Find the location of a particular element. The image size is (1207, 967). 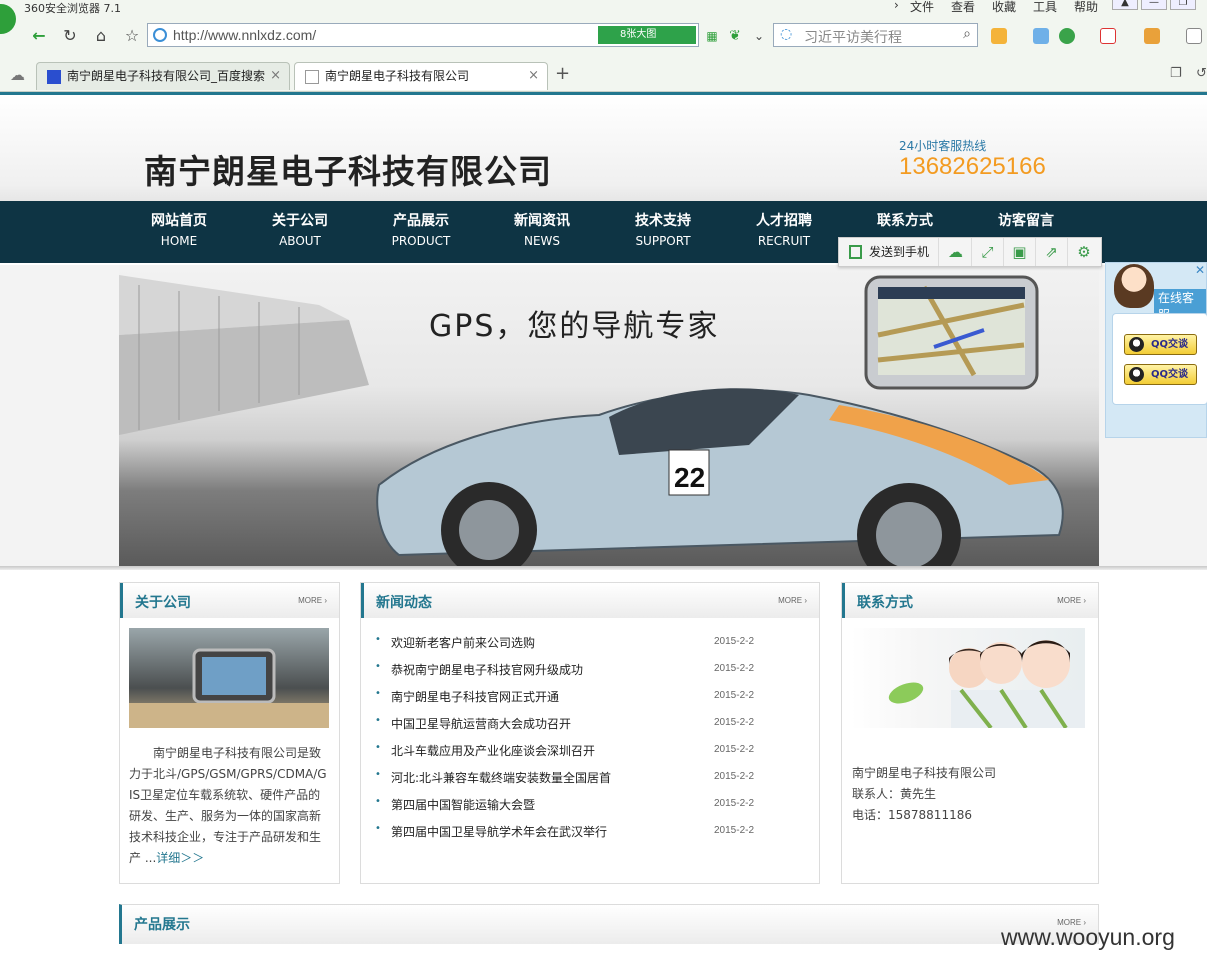

news-item: • 河北:北斗兼容车载终端安装数量全国居首 2015-2-2 is located at coordinates (570, 782).